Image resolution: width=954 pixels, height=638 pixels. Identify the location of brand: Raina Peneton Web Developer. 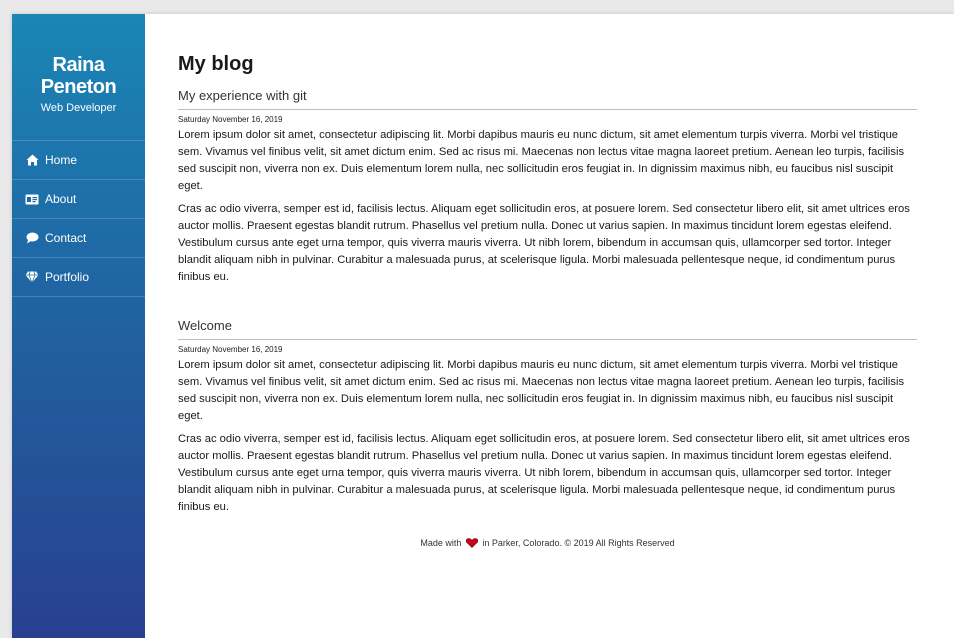
(78, 64).